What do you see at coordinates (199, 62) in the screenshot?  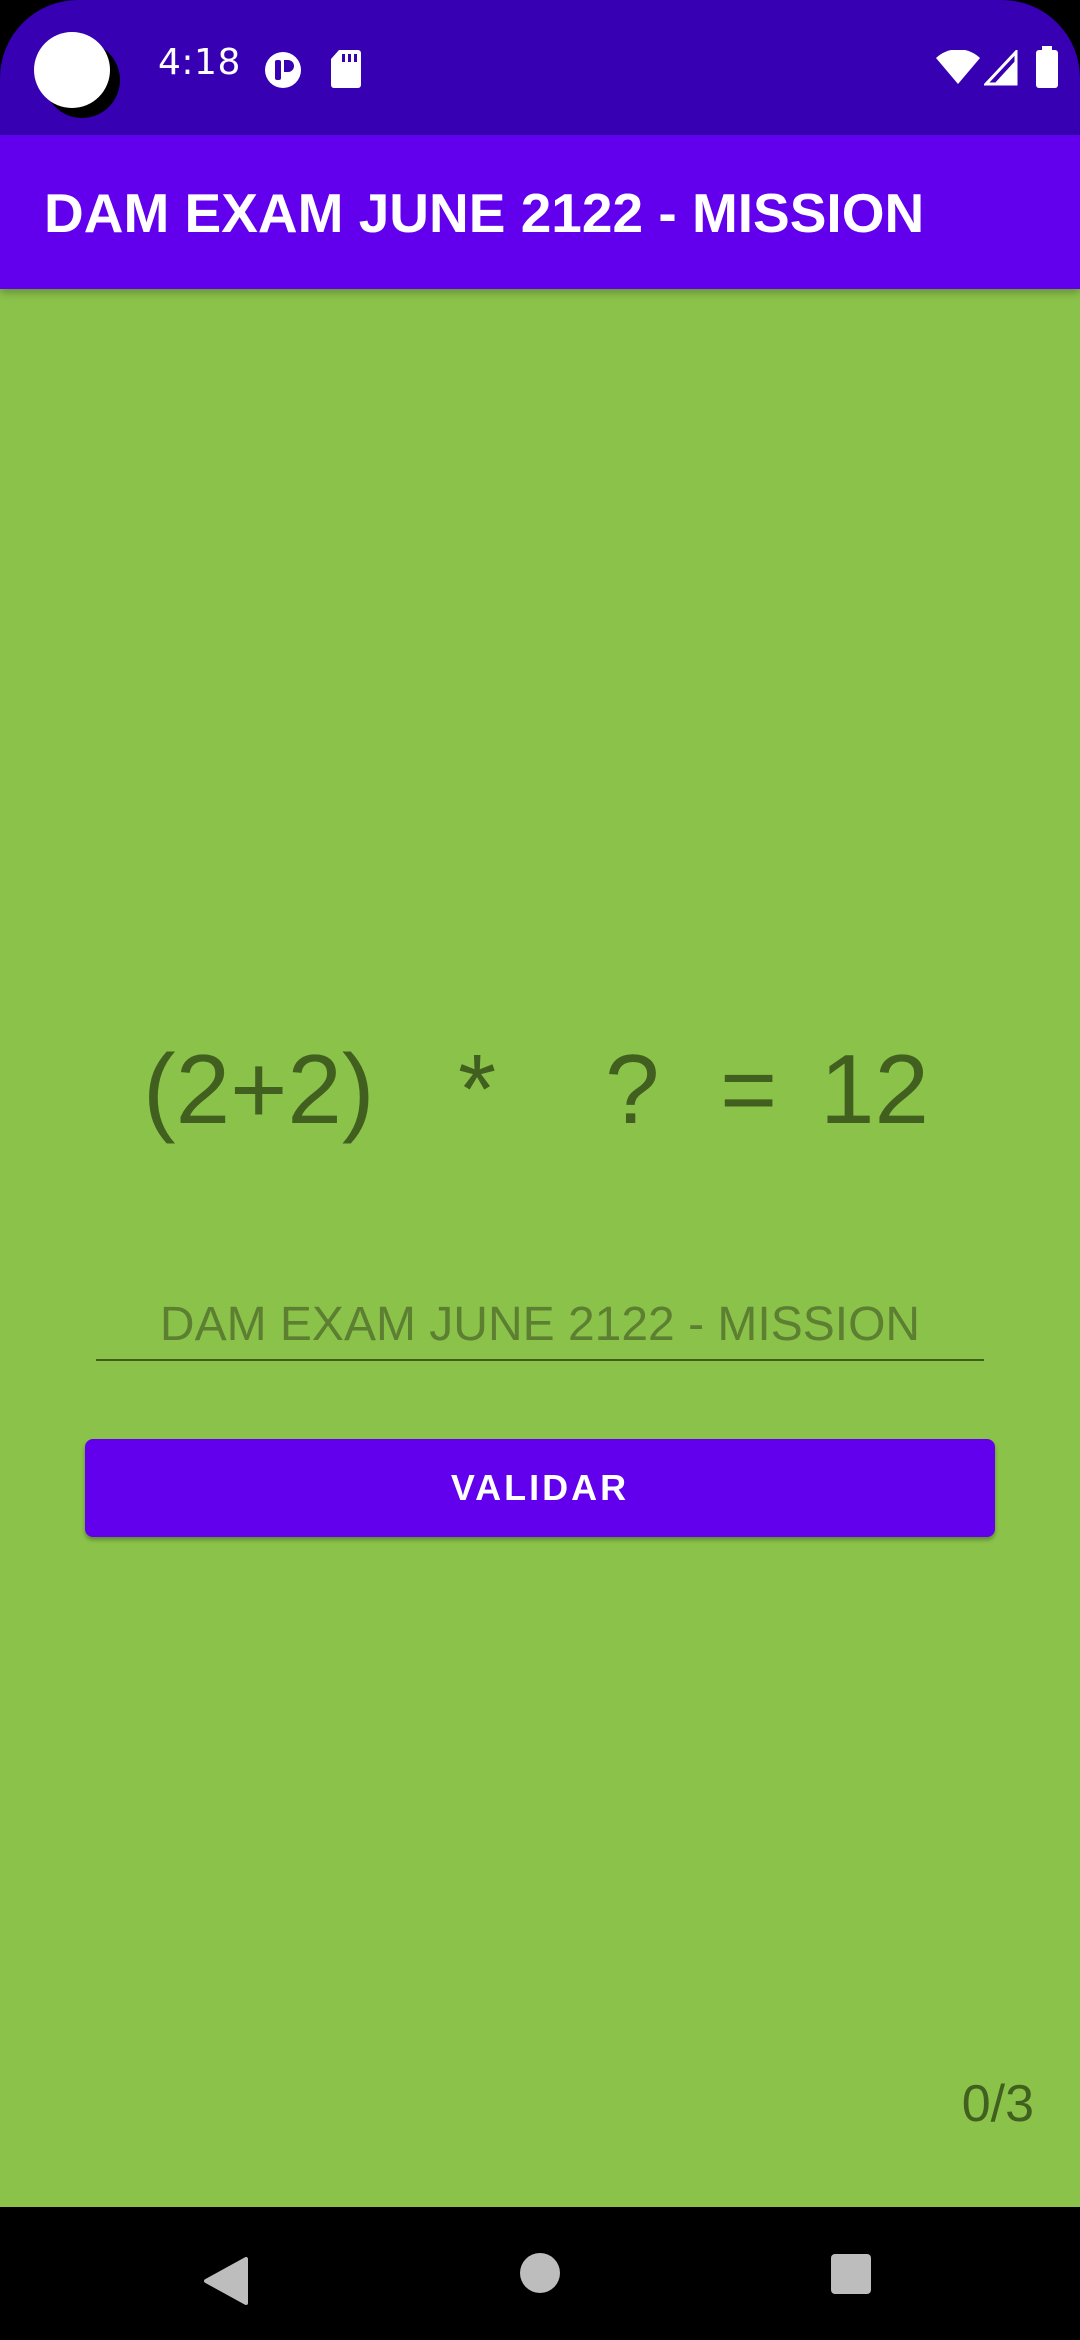 I see `status-time: 4:18` at bounding box center [199, 62].